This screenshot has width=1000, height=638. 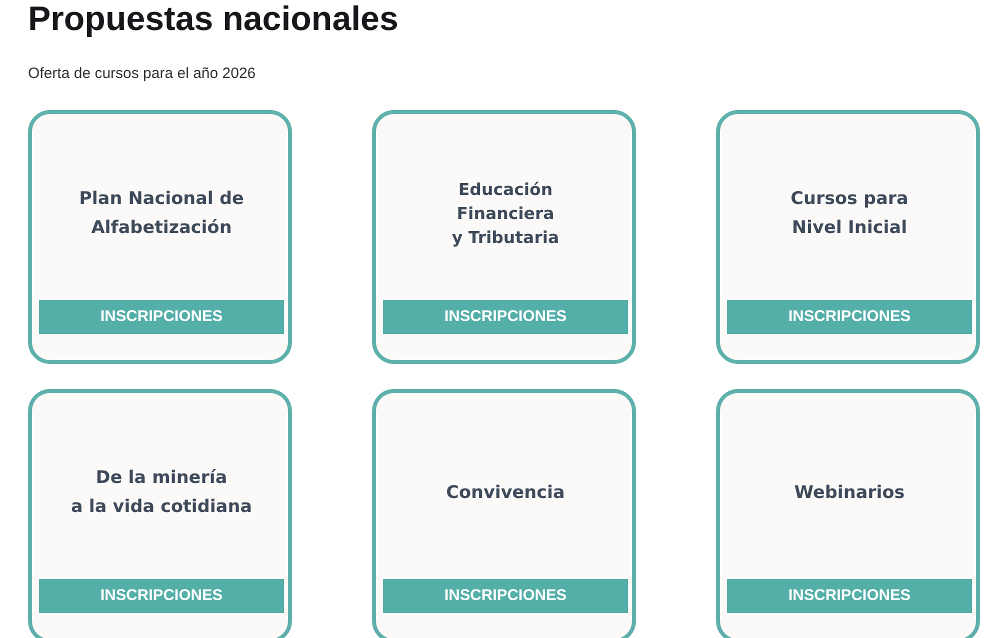 I want to click on course-title: Educación Financiera y Tributaria, so click(x=506, y=214).